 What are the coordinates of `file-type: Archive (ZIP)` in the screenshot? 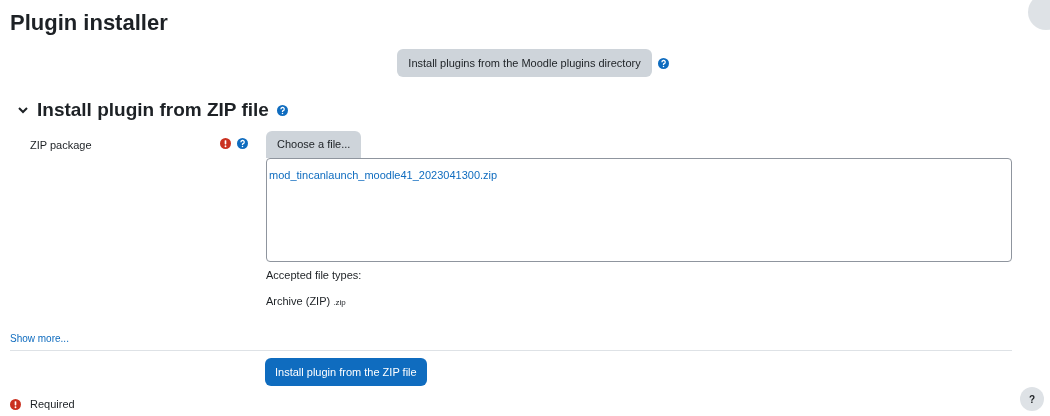 It's located at (298, 301).